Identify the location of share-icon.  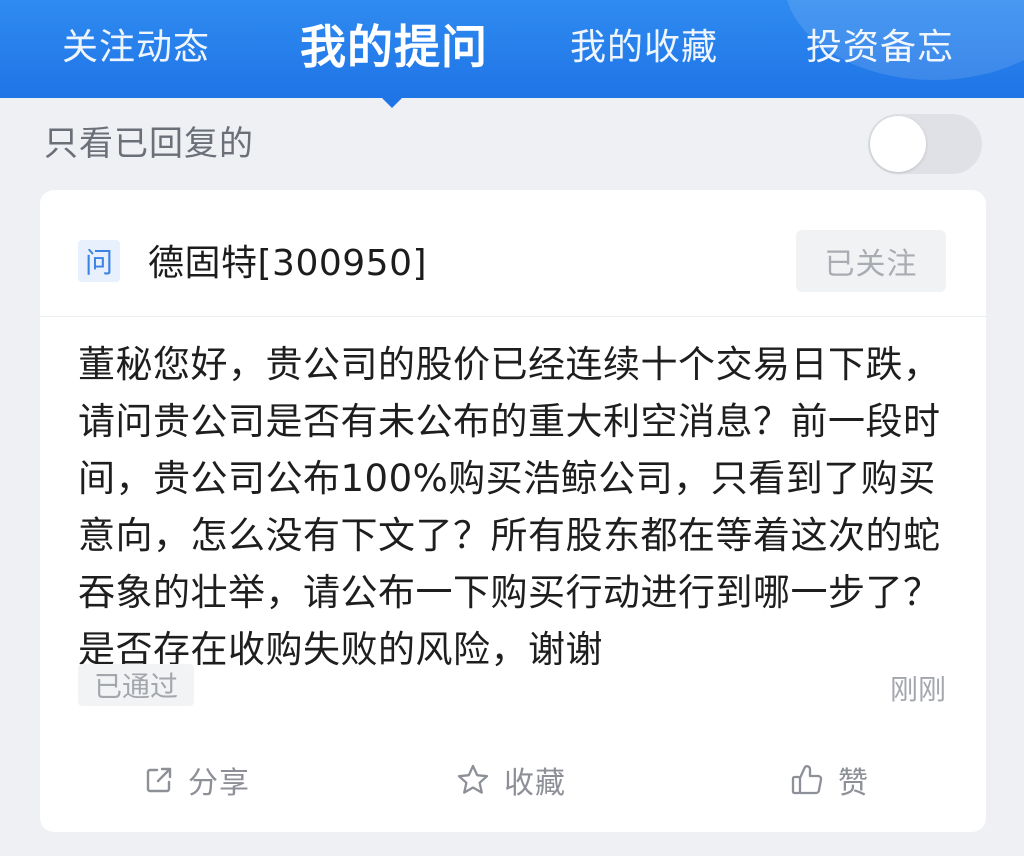
(159, 780).